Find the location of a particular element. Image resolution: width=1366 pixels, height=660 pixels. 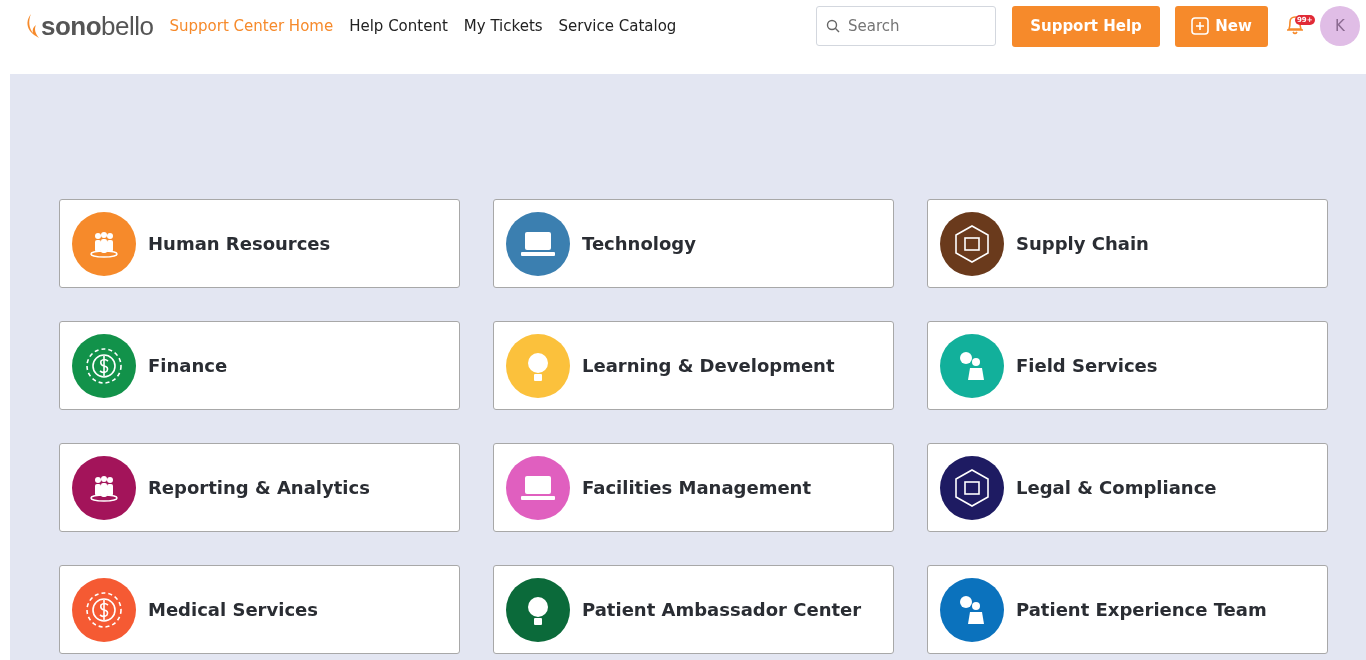

category-card: Patient Experience Team is located at coordinates (1127, 609).